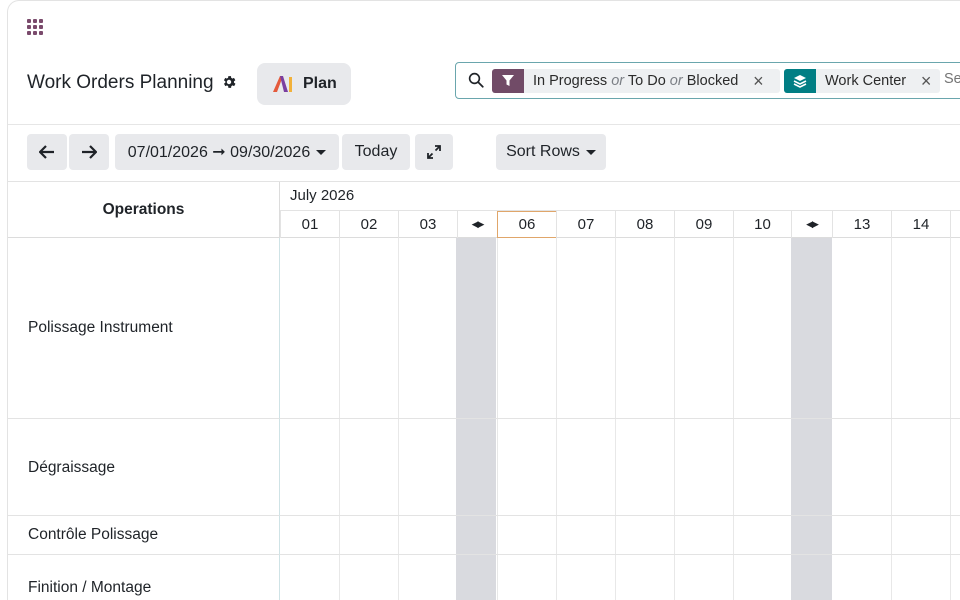 The width and height of the screenshot is (960, 600). Describe the element at coordinates (229, 82) in the screenshot. I see `gear-icon` at that location.